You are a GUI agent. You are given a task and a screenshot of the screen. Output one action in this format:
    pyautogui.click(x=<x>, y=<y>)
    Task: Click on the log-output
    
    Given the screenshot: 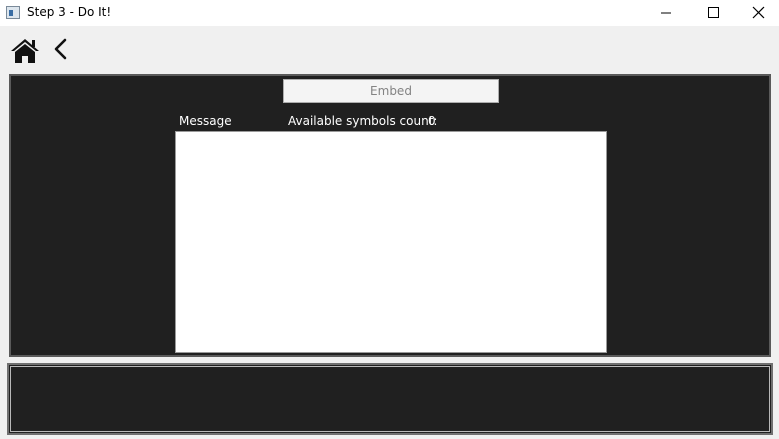 What is the action you would take?
    pyautogui.click(x=390, y=399)
    